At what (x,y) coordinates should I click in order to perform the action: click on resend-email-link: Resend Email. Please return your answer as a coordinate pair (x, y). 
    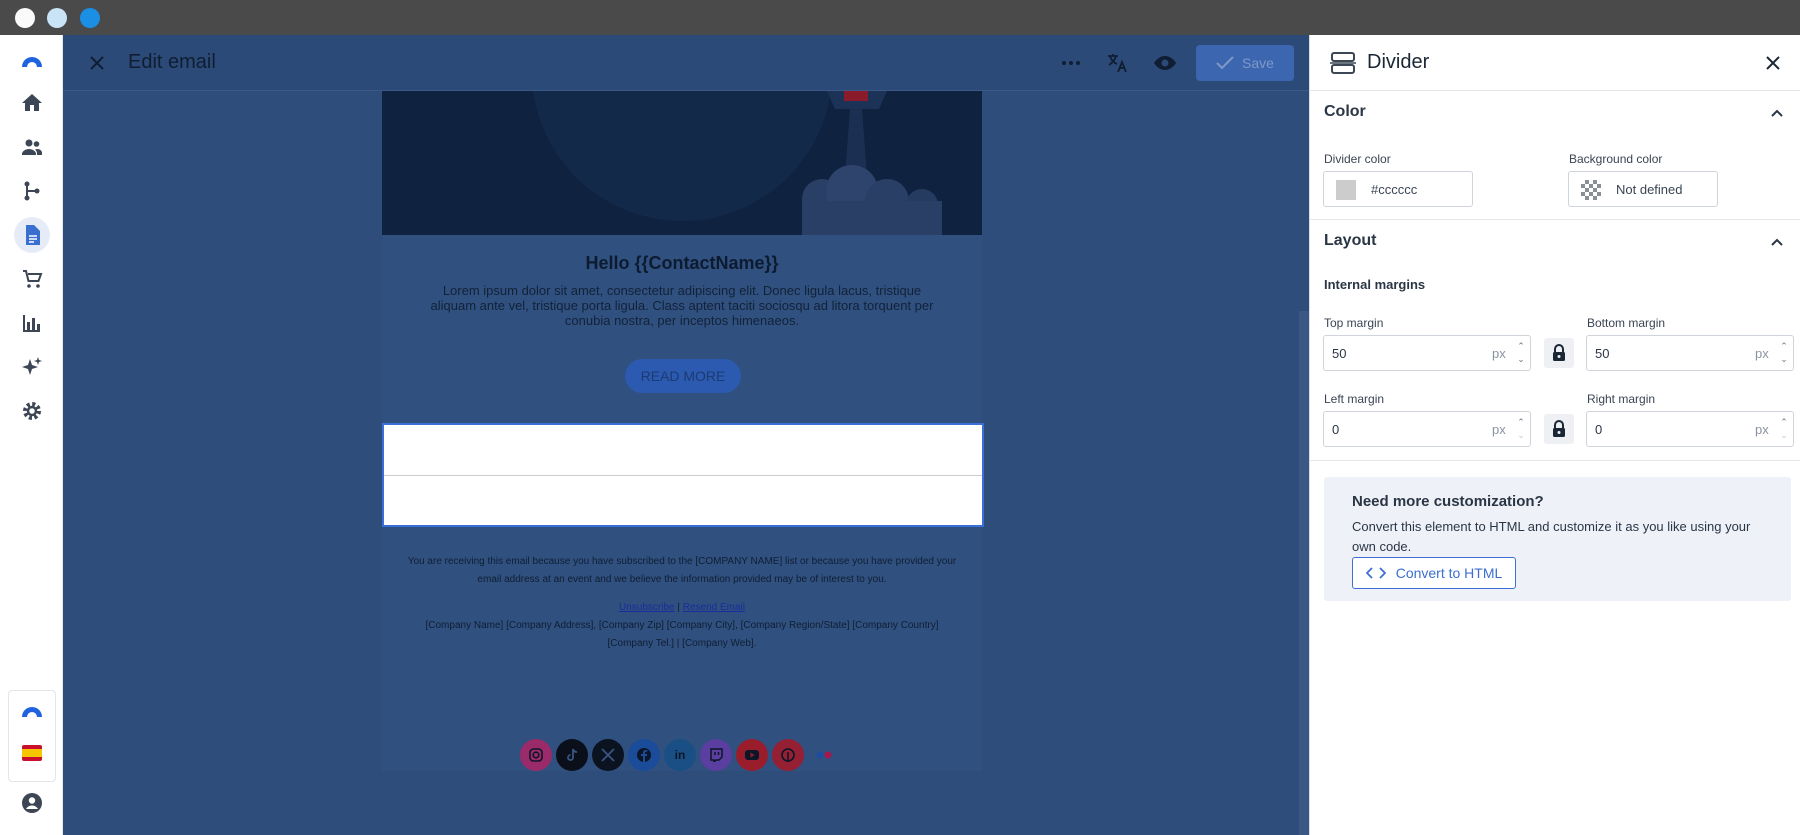
    Looking at the image, I should click on (714, 607).